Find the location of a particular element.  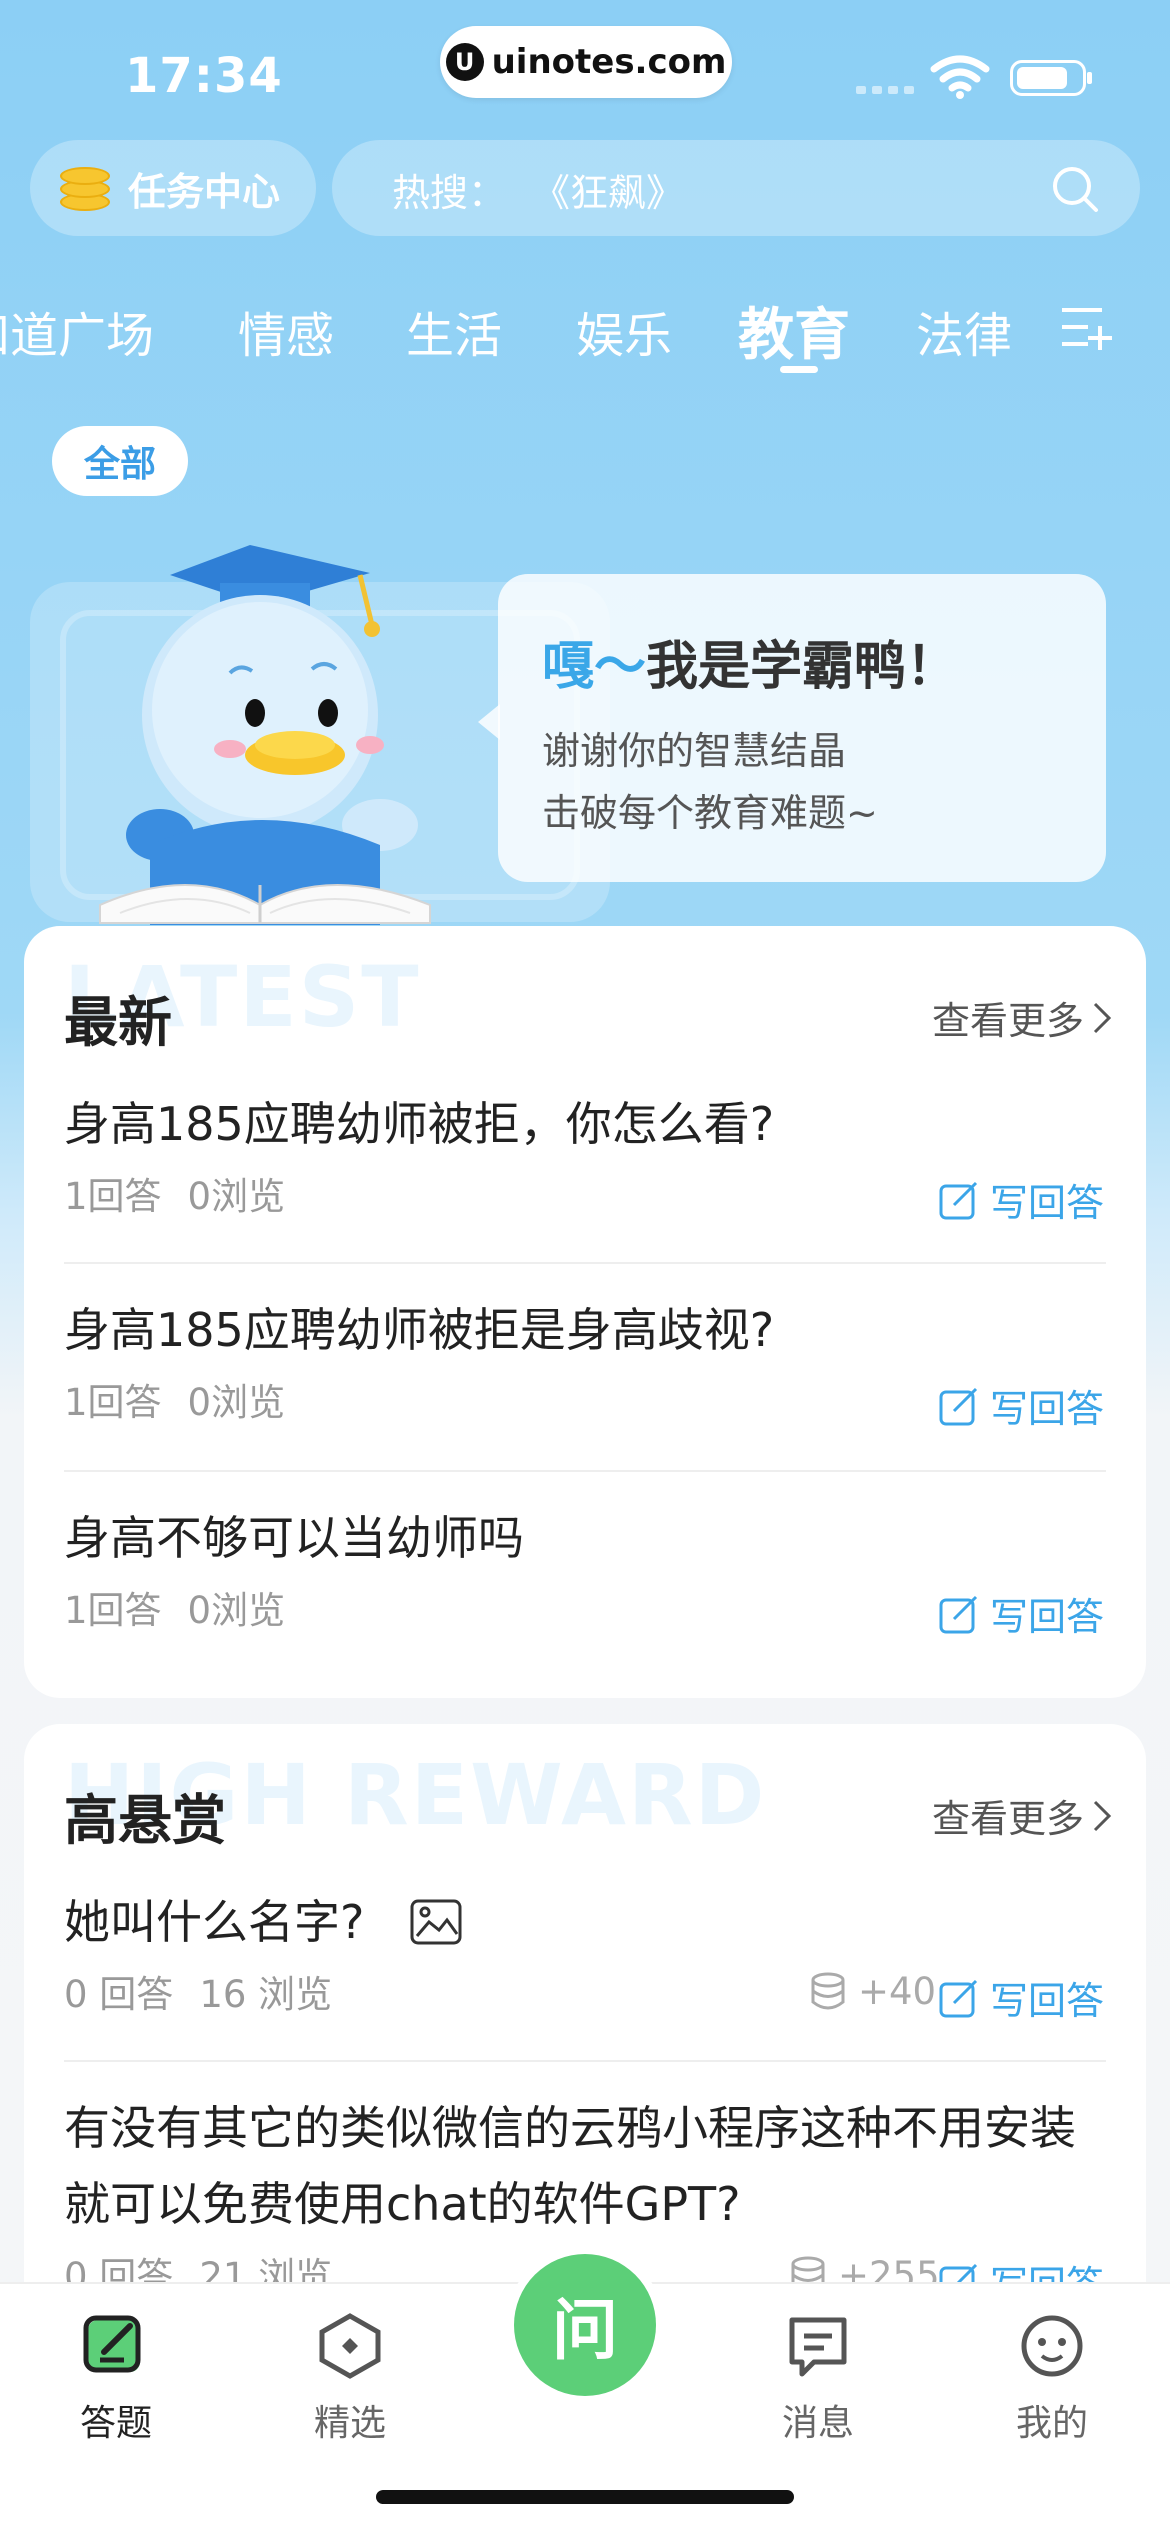

site-logo-icon: U is located at coordinates (464, 62).